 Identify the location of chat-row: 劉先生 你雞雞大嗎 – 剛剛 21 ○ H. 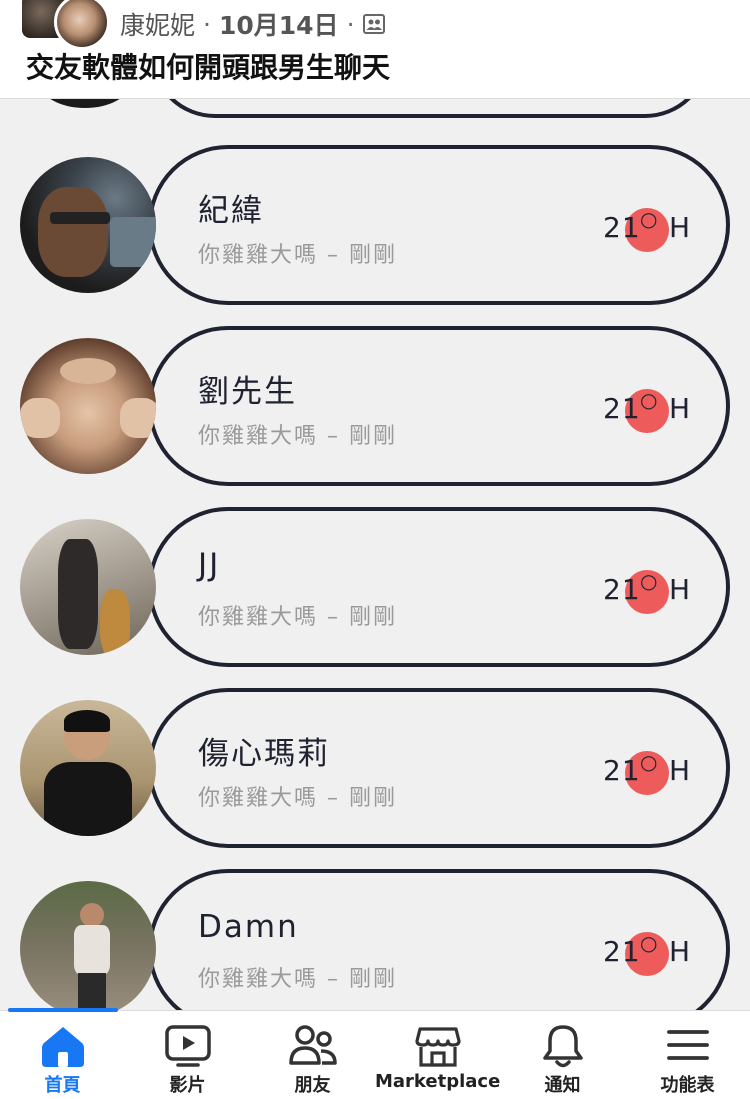
(375, 406).